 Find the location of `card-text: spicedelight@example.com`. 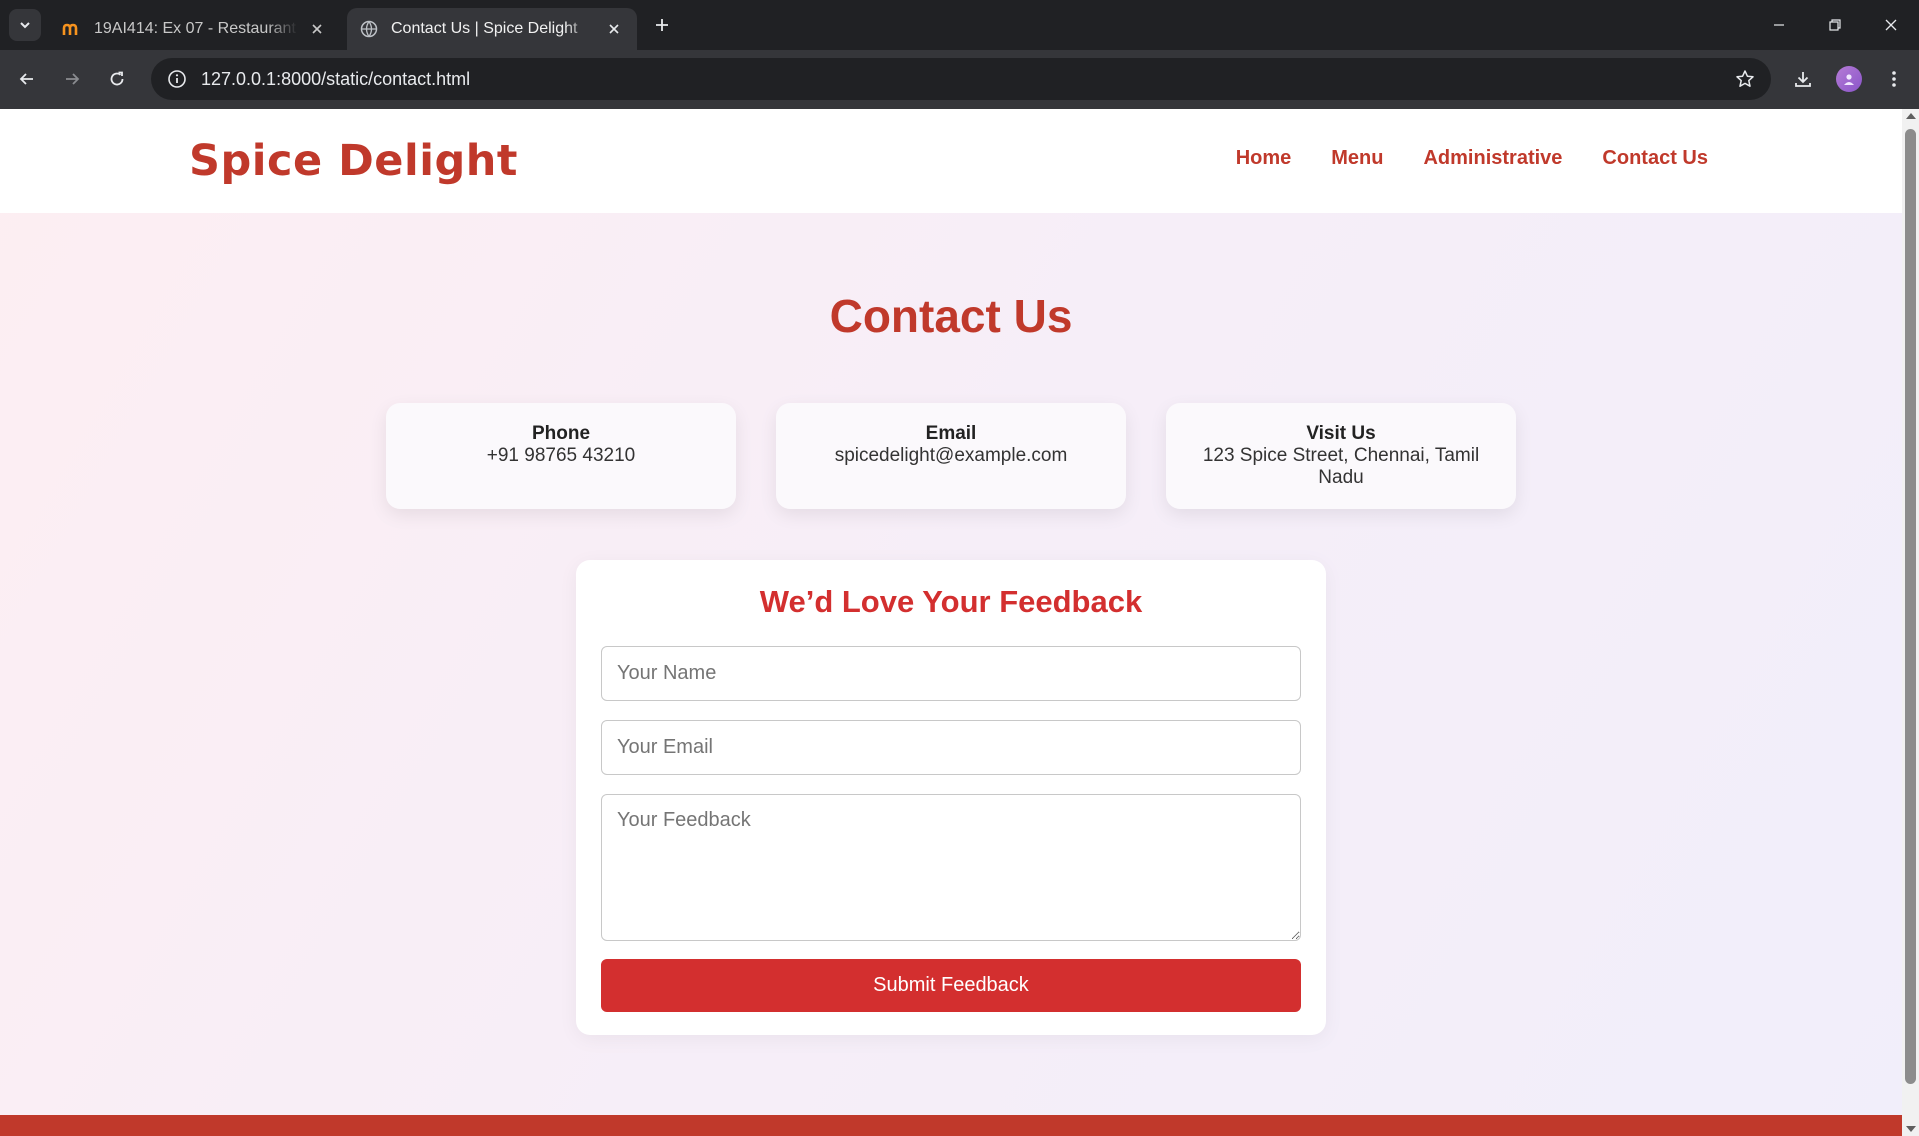

card-text: spicedelight@example.com is located at coordinates (951, 455).